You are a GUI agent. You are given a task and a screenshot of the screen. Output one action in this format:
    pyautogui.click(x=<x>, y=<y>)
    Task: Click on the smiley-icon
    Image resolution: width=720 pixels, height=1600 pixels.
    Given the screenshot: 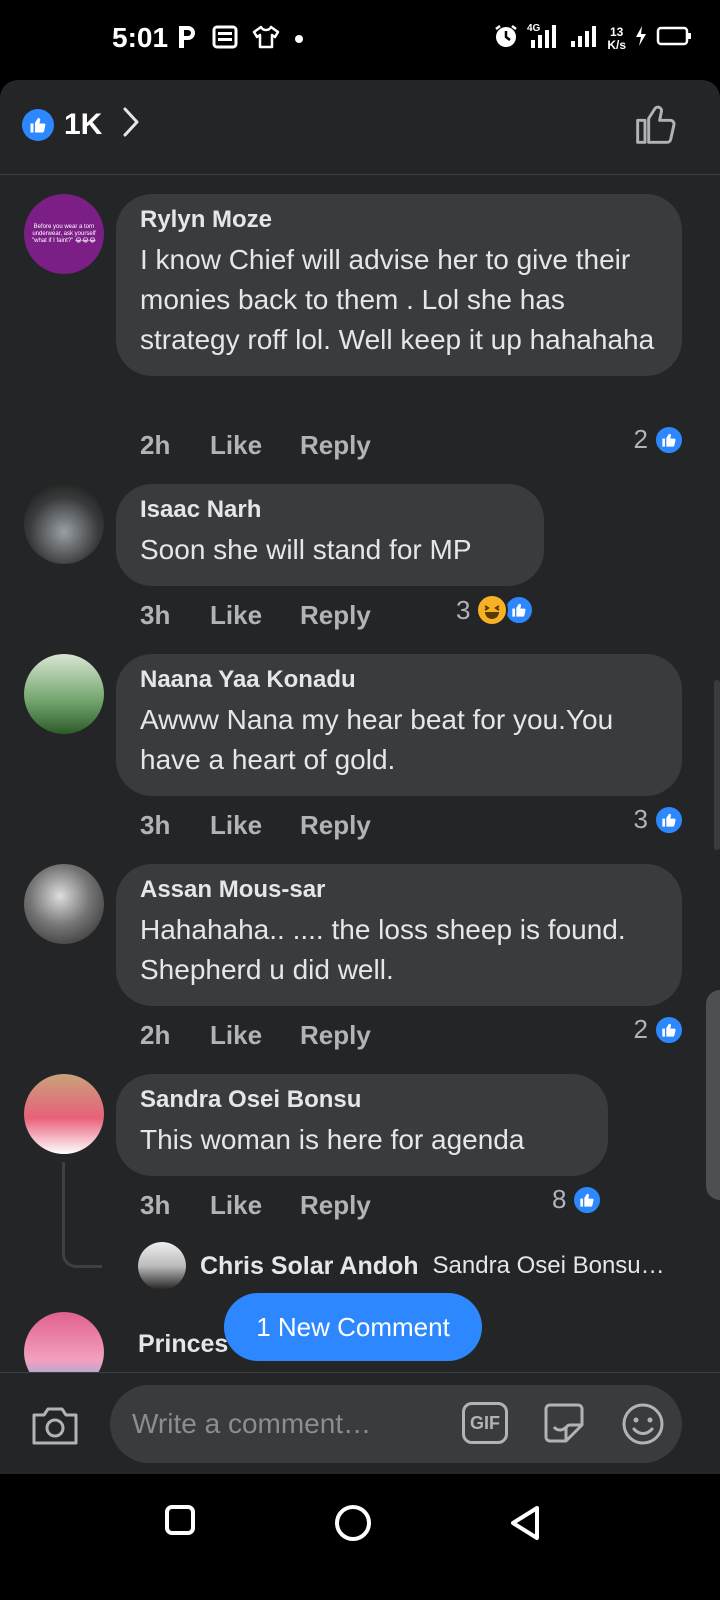 What is the action you would take?
    pyautogui.click(x=643, y=1427)
    